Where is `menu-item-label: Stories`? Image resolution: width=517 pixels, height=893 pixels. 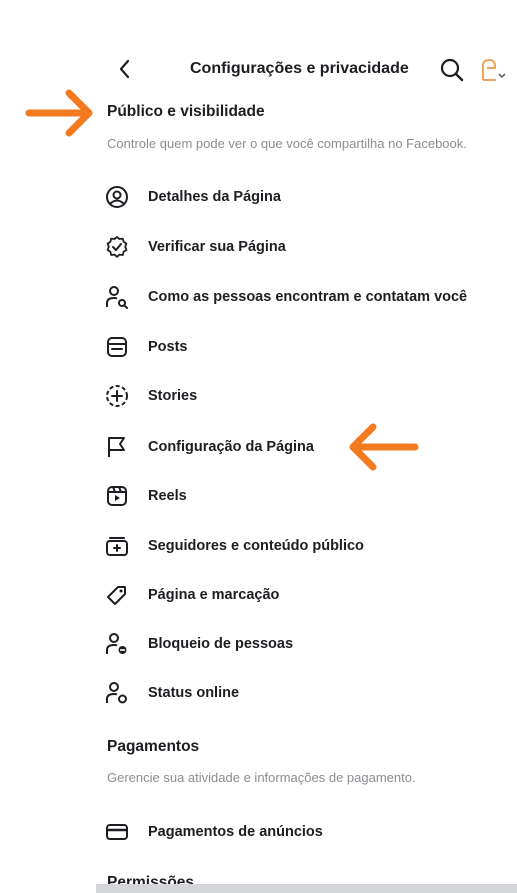
menu-item-label: Stories is located at coordinates (173, 396).